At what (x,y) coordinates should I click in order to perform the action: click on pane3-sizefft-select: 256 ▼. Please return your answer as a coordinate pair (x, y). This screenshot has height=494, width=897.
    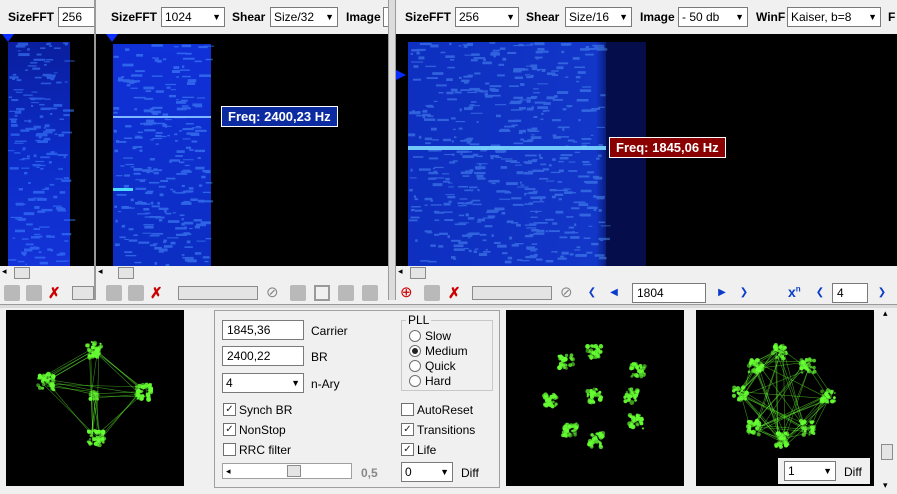
    Looking at the image, I should click on (487, 17).